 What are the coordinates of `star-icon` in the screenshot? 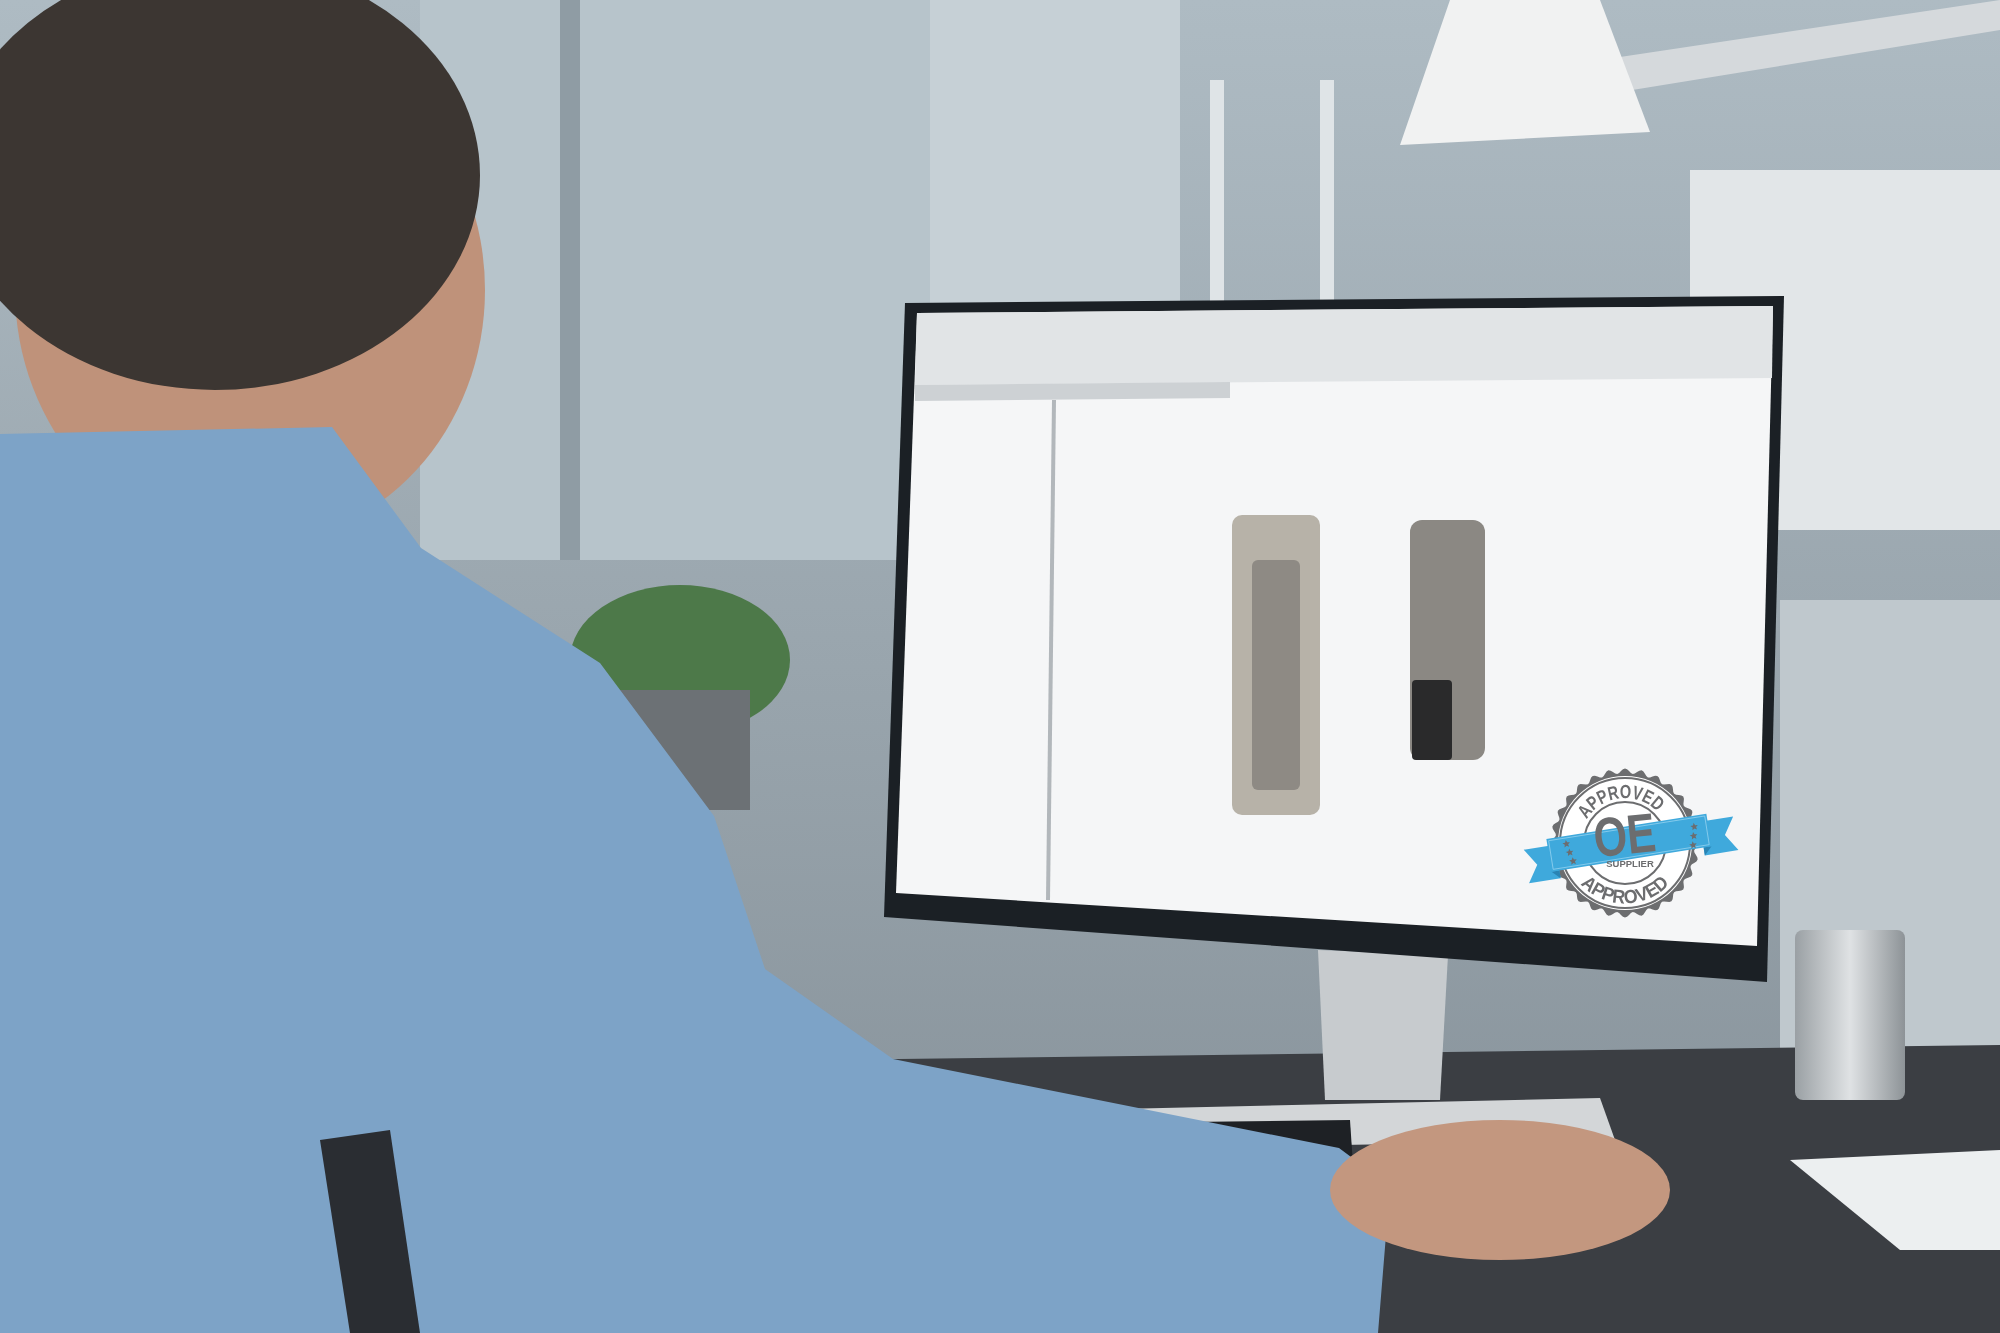 It's located at (1569, 852).